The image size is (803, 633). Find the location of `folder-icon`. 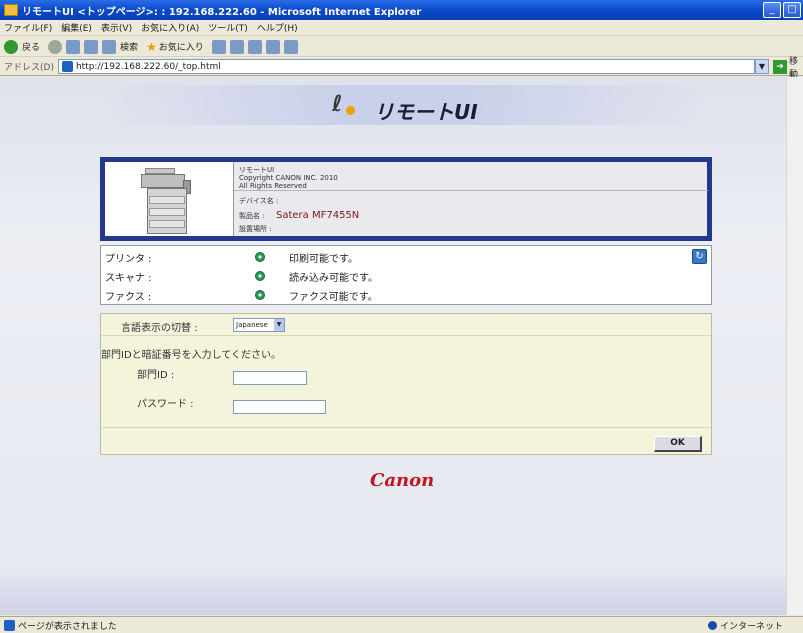

folder-icon is located at coordinates (290, 46).